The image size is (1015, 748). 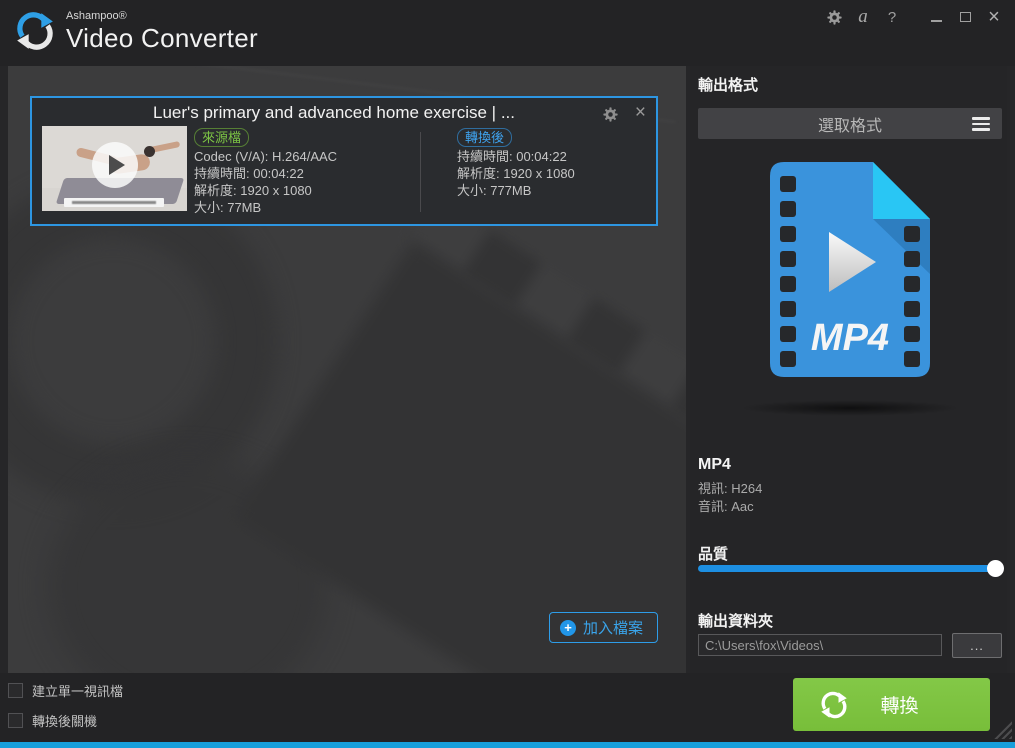 What do you see at coordinates (516, 173) in the screenshot?
I see `converted-resolution: 解析度: 1920 x 1080` at bounding box center [516, 173].